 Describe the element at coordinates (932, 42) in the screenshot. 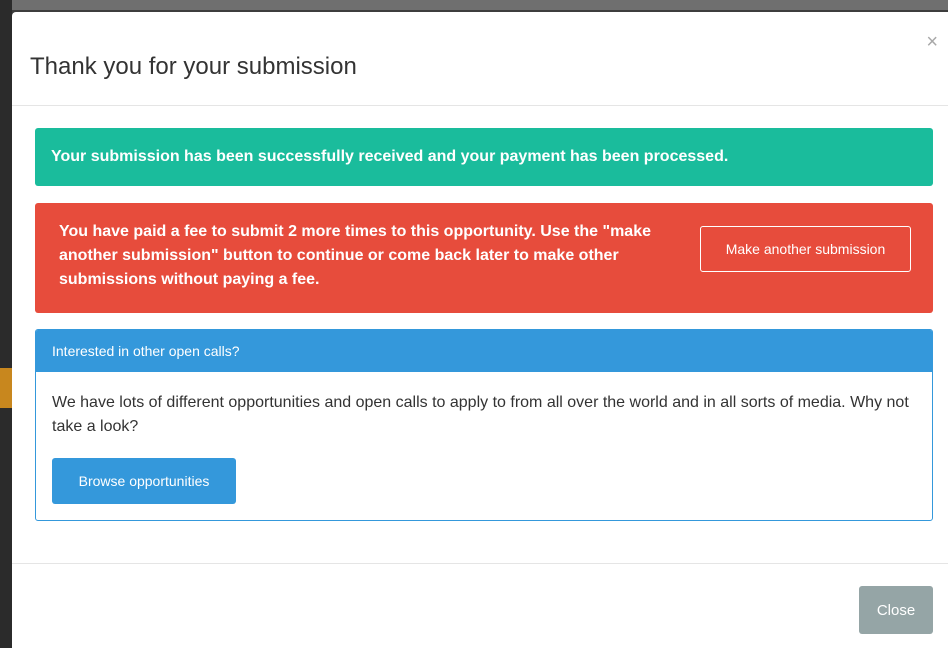

I see `close-icon: ×` at that location.